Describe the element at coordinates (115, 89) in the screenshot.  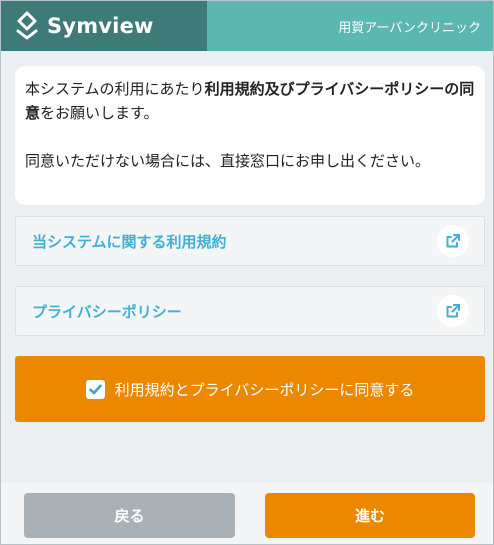
I see `consent-message-text: 本システムの利用にあたり` at that location.